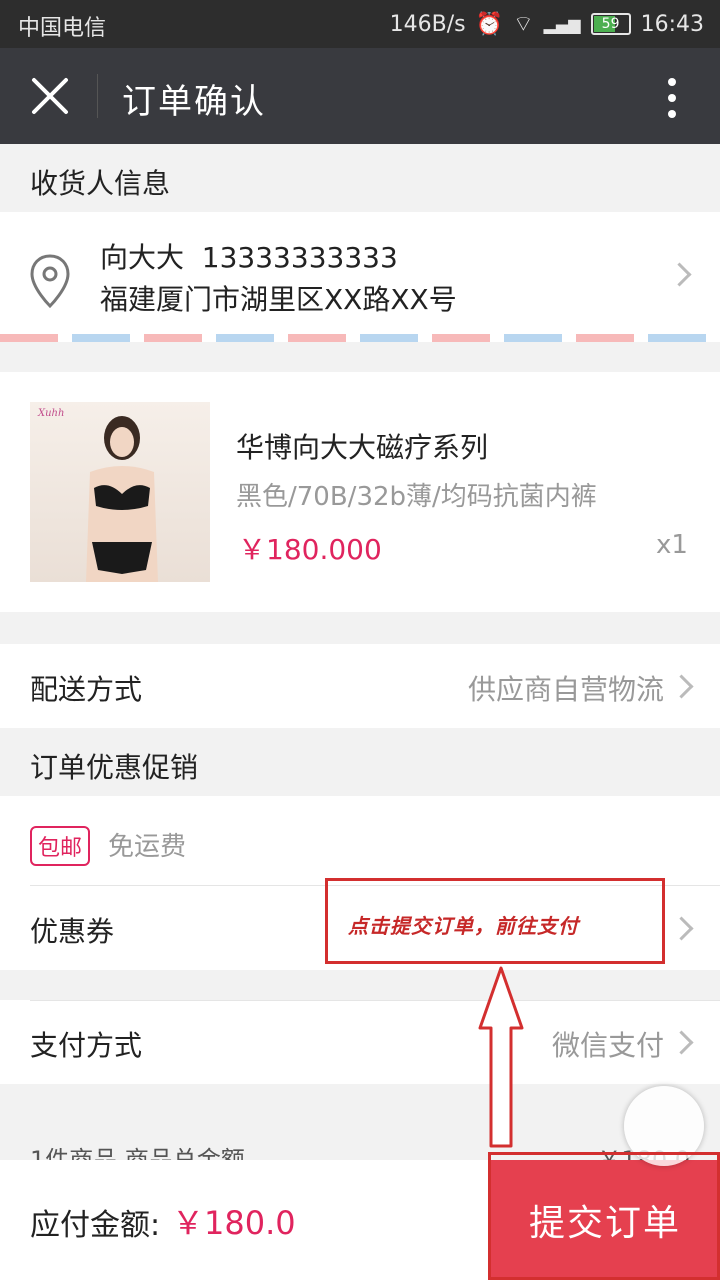  I want to click on network-speed: 146B/s, so click(427, 24).